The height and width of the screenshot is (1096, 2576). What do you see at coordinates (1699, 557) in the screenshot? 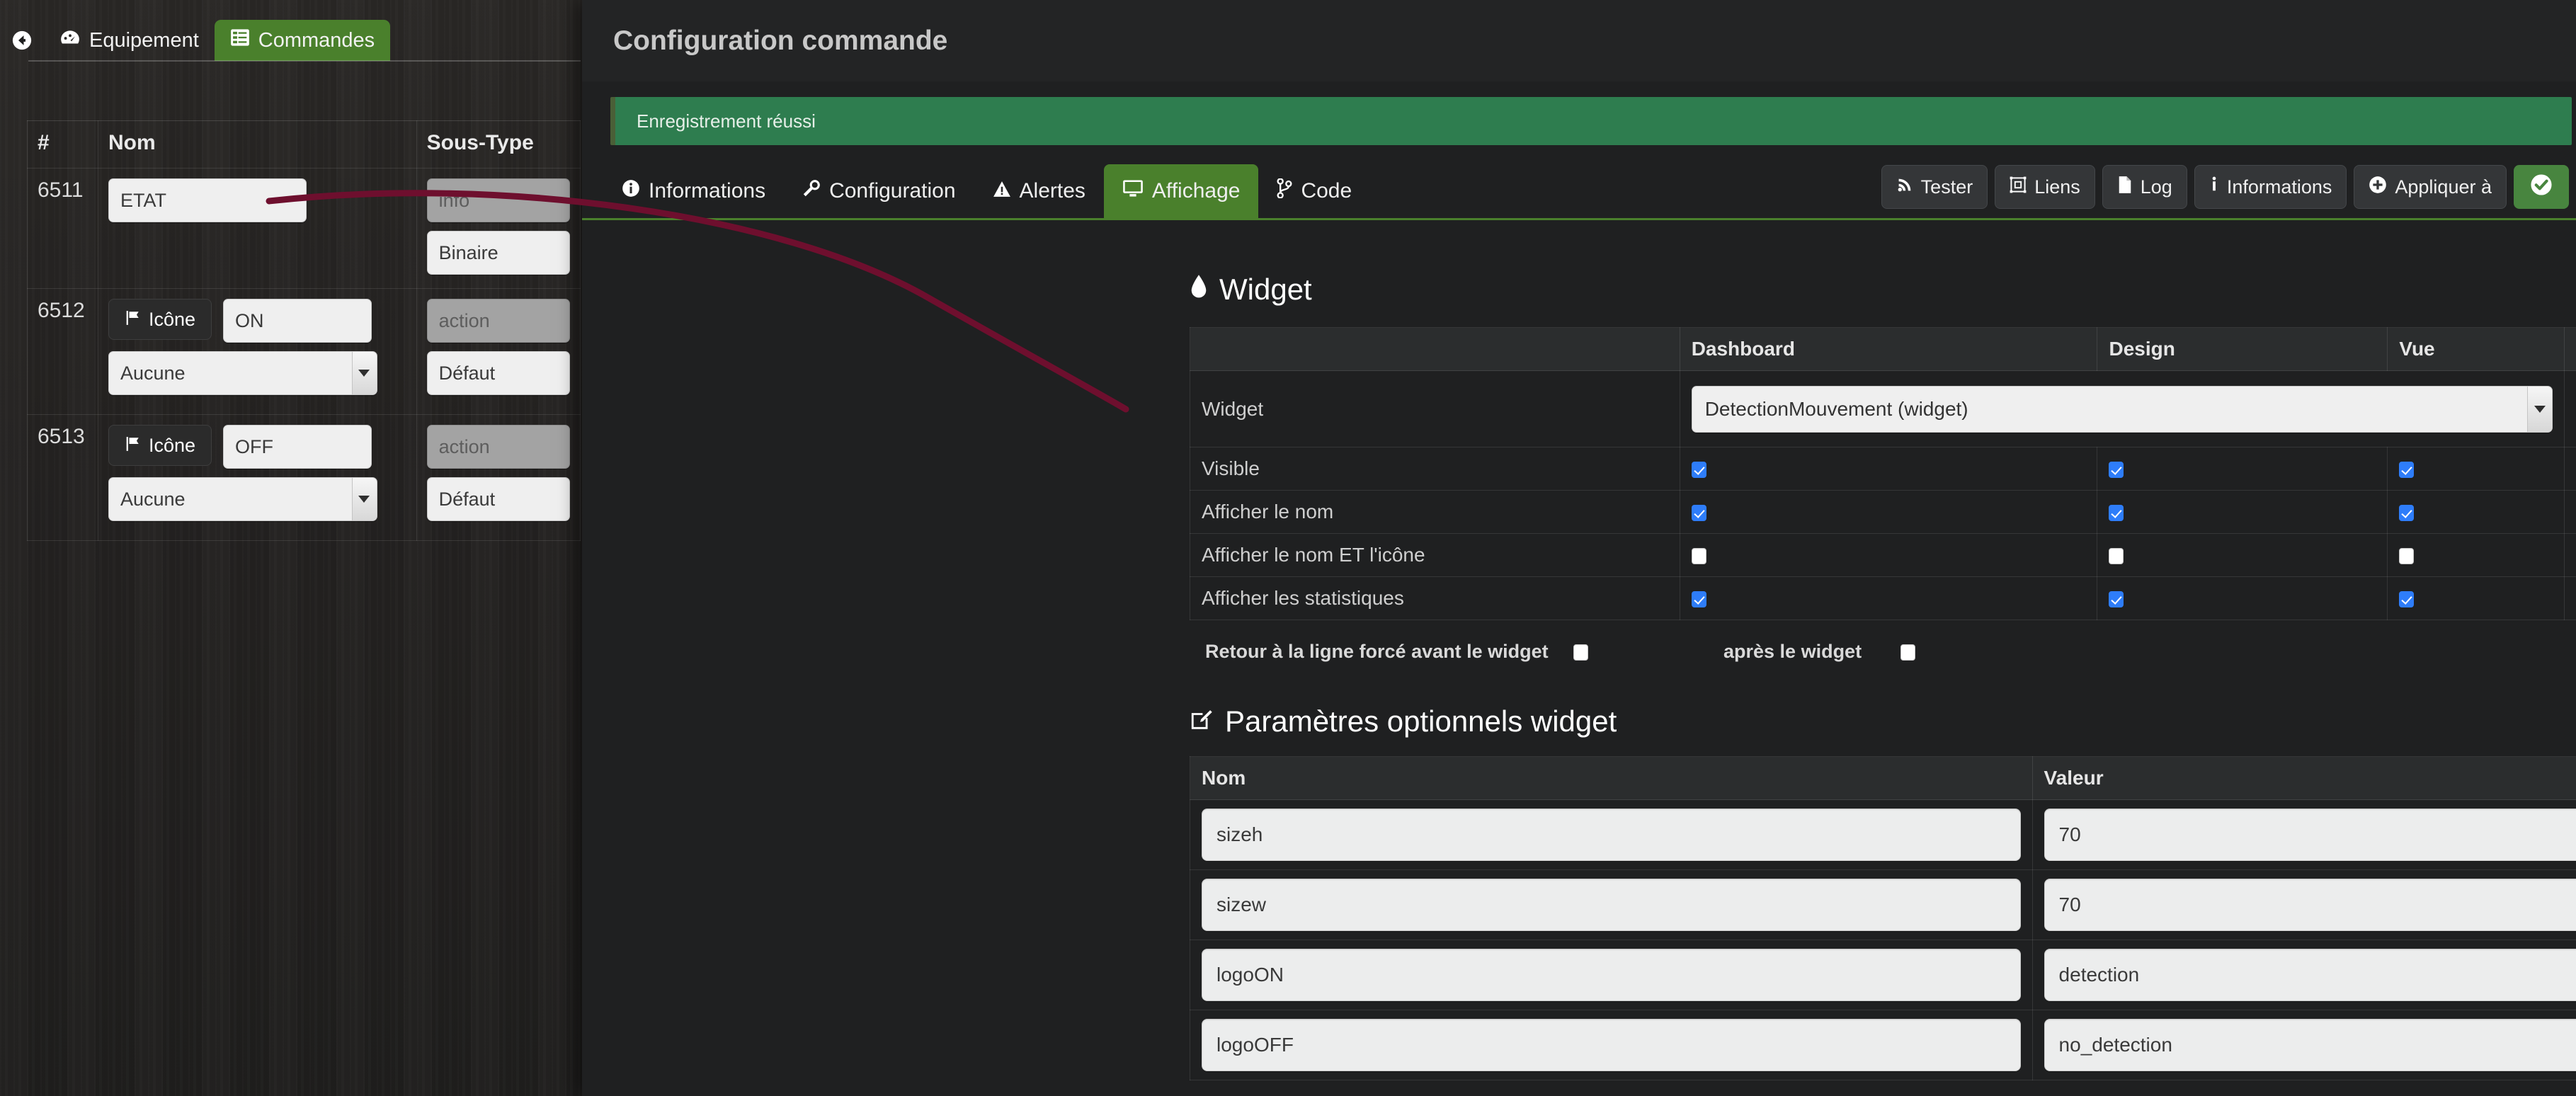
I see `checkbox-afficher-le-nom-et-l-ic-ne-dashboard` at bounding box center [1699, 557].